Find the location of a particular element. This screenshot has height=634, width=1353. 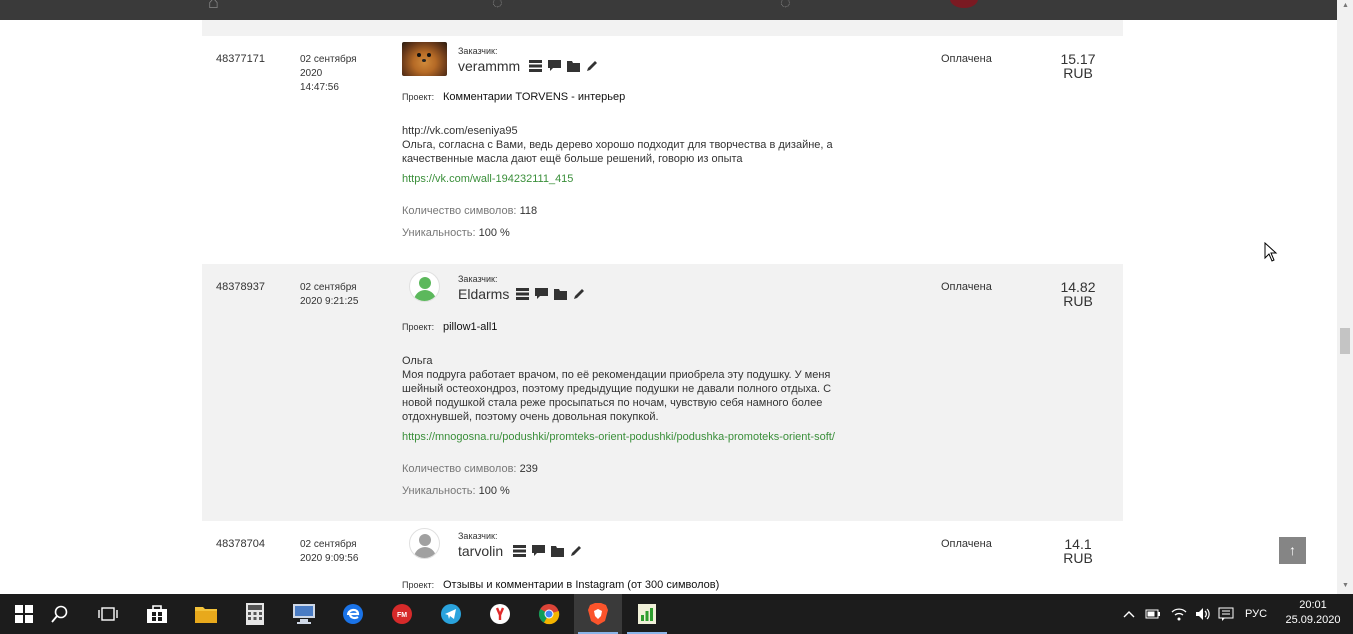

windows-taskbar: FM РУС 20:01 25.09.2020 is located at coordinates (676, 614).